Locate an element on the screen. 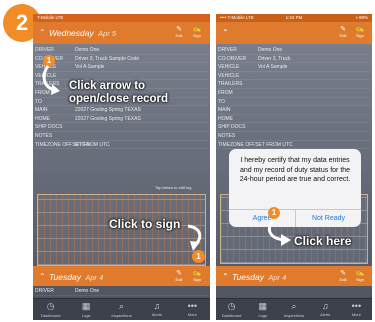  callout-arrow: Click arrow to open/close record is located at coordinates (119, 92).